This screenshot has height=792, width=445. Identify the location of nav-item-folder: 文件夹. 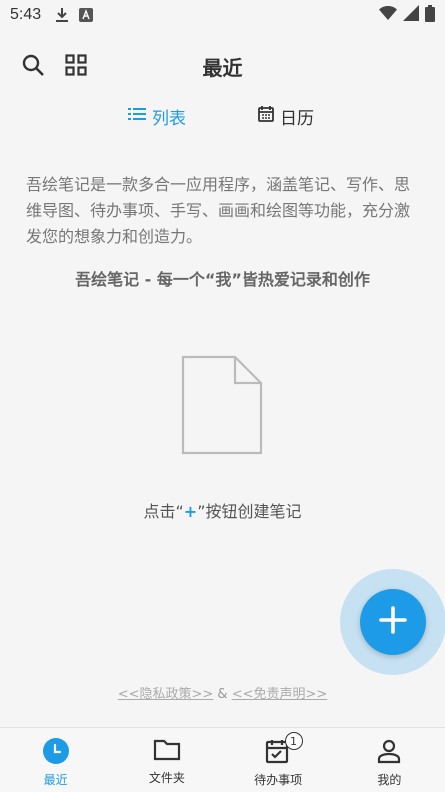
(166, 760).